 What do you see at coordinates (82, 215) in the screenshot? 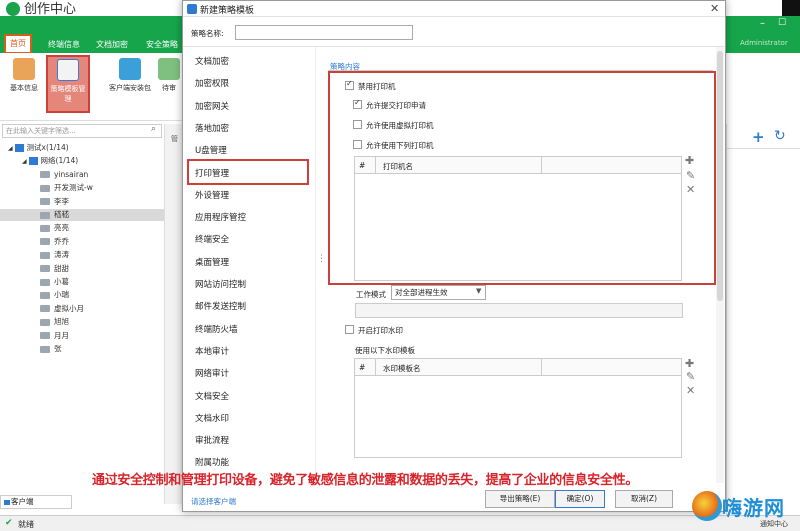
I see `tree-node: 嵇嵇` at bounding box center [82, 215].